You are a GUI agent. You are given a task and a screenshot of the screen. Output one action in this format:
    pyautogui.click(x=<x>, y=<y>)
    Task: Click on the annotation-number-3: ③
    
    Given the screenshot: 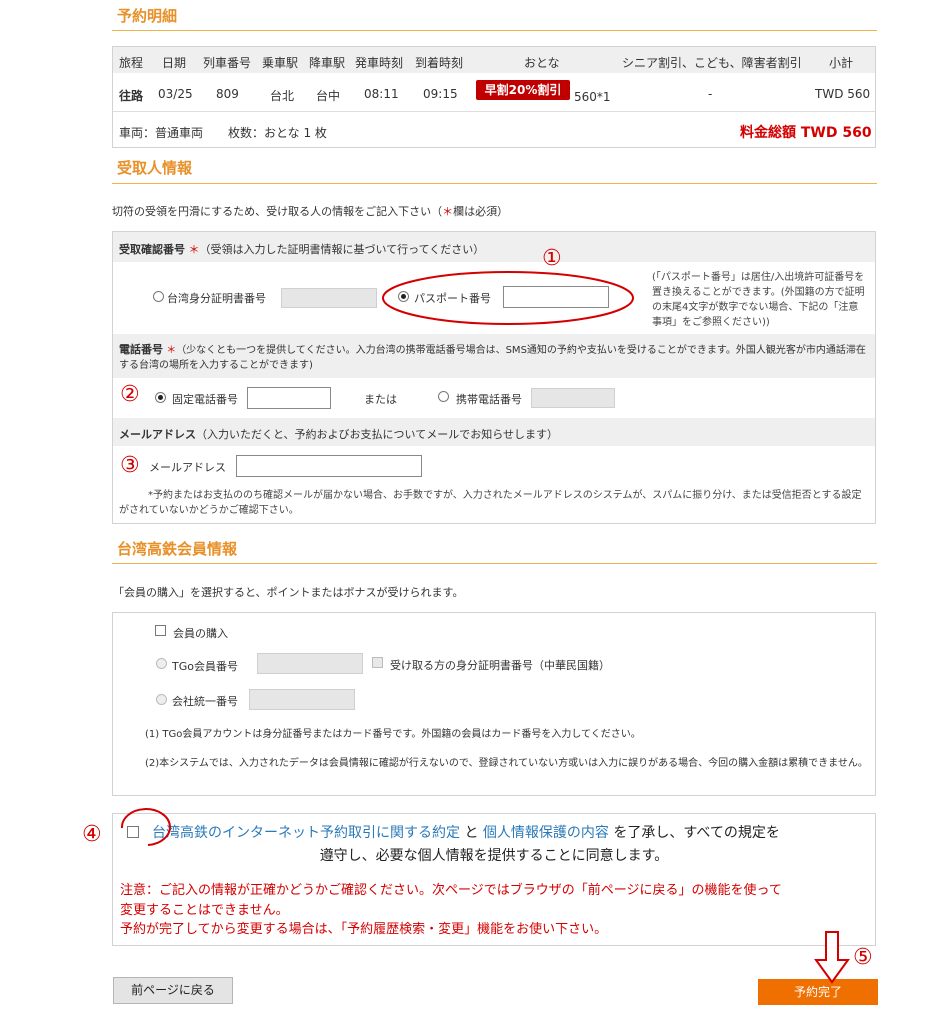 What is the action you would take?
    pyautogui.click(x=130, y=465)
    